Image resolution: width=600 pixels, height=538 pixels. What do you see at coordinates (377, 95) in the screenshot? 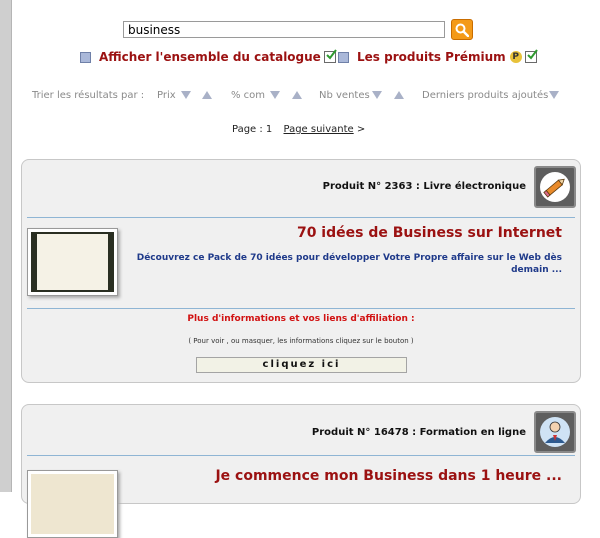
I see `sort-sales-desc-icon` at bounding box center [377, 95].